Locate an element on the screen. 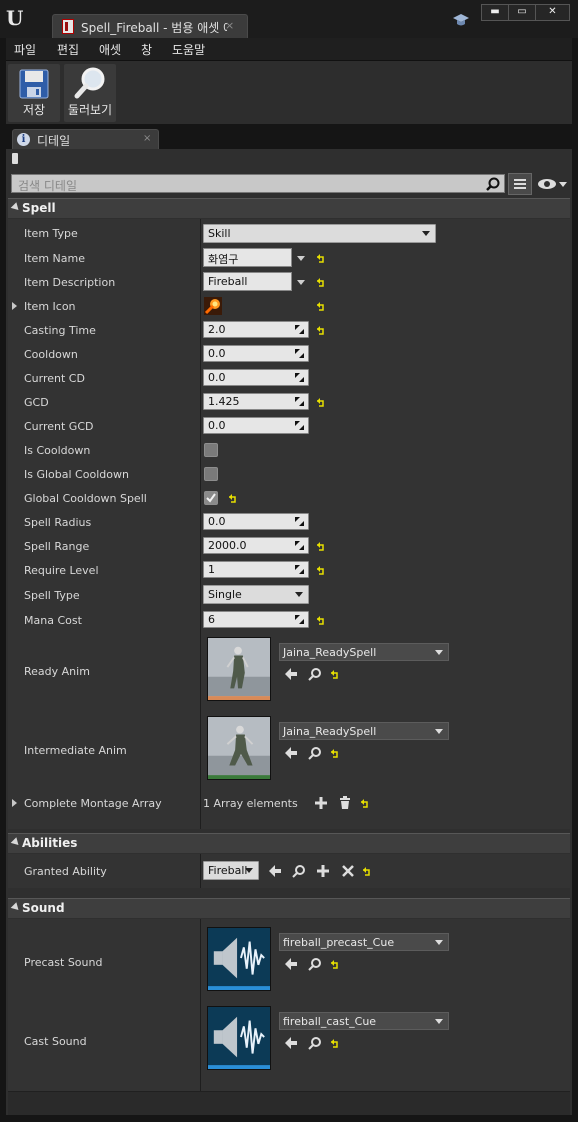 This screenshot has width=578, height=1122. save-button: 저장 is located at coordinates (34, 93).